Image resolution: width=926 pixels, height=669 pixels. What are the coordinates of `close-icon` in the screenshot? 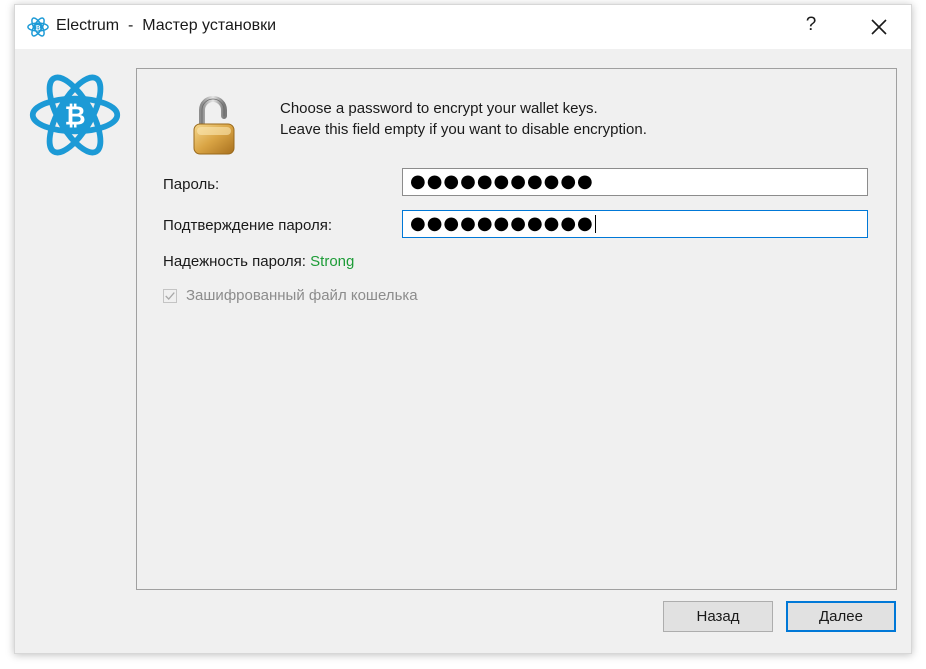 It's located at (879, 27).